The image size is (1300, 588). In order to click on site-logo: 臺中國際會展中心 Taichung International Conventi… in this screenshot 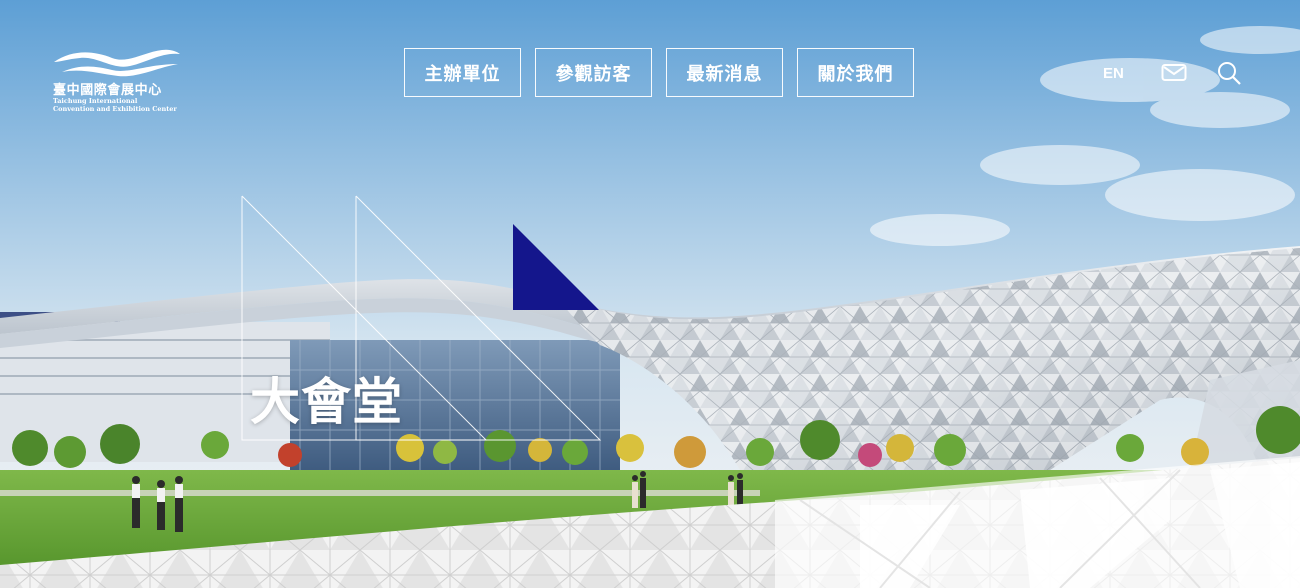, I will do `click(122, 82)`.